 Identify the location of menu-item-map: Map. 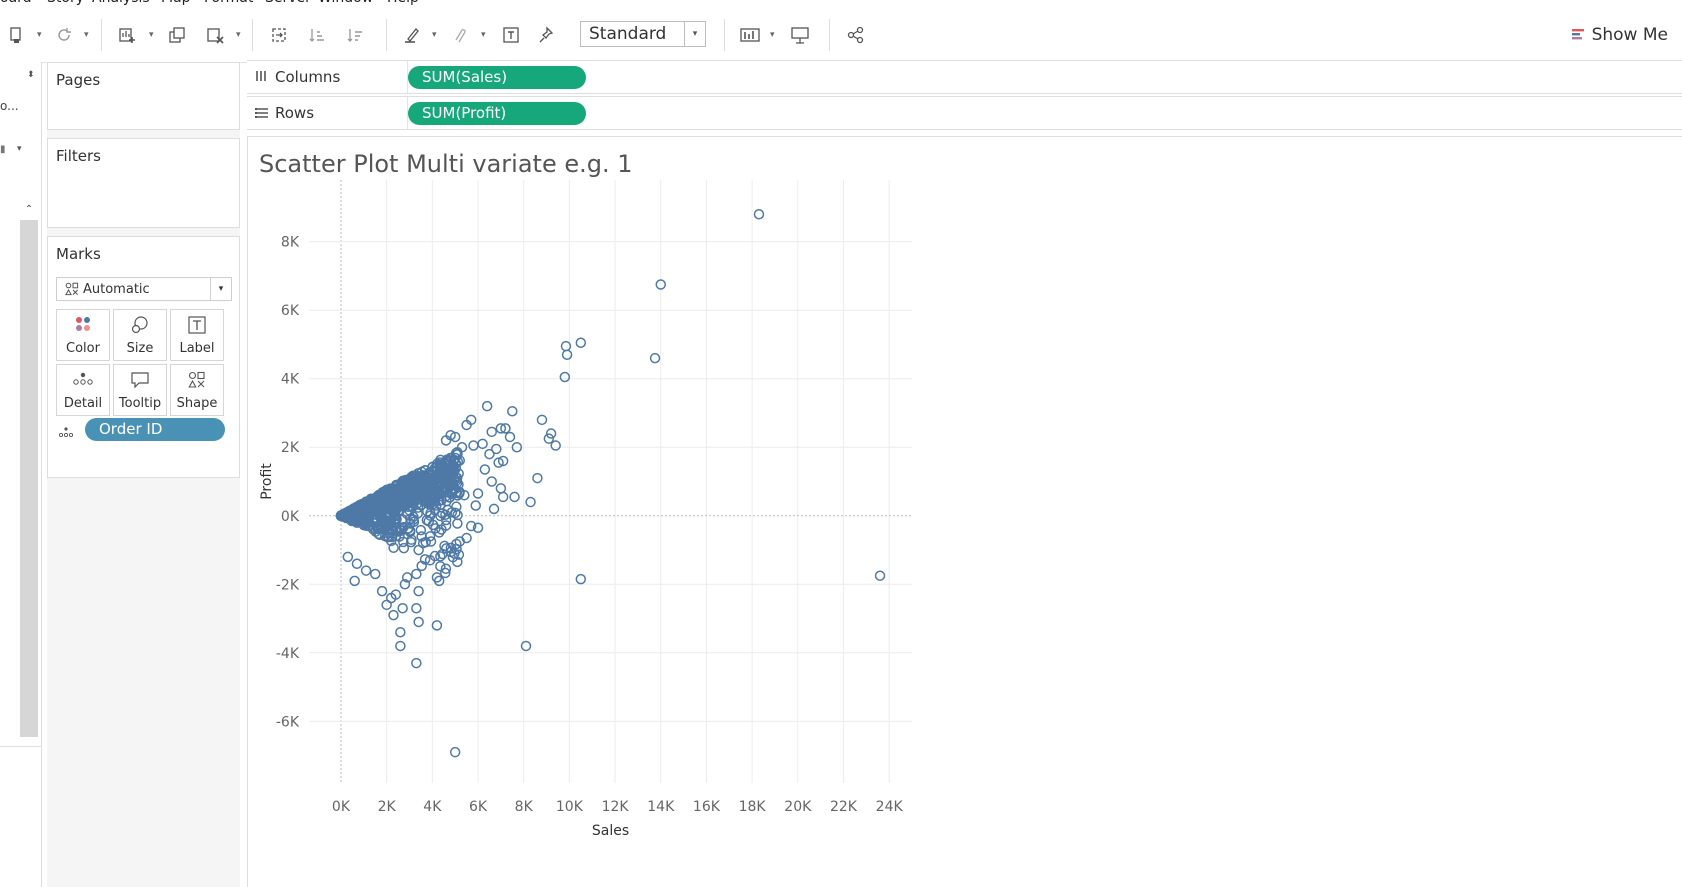
(176, 3).